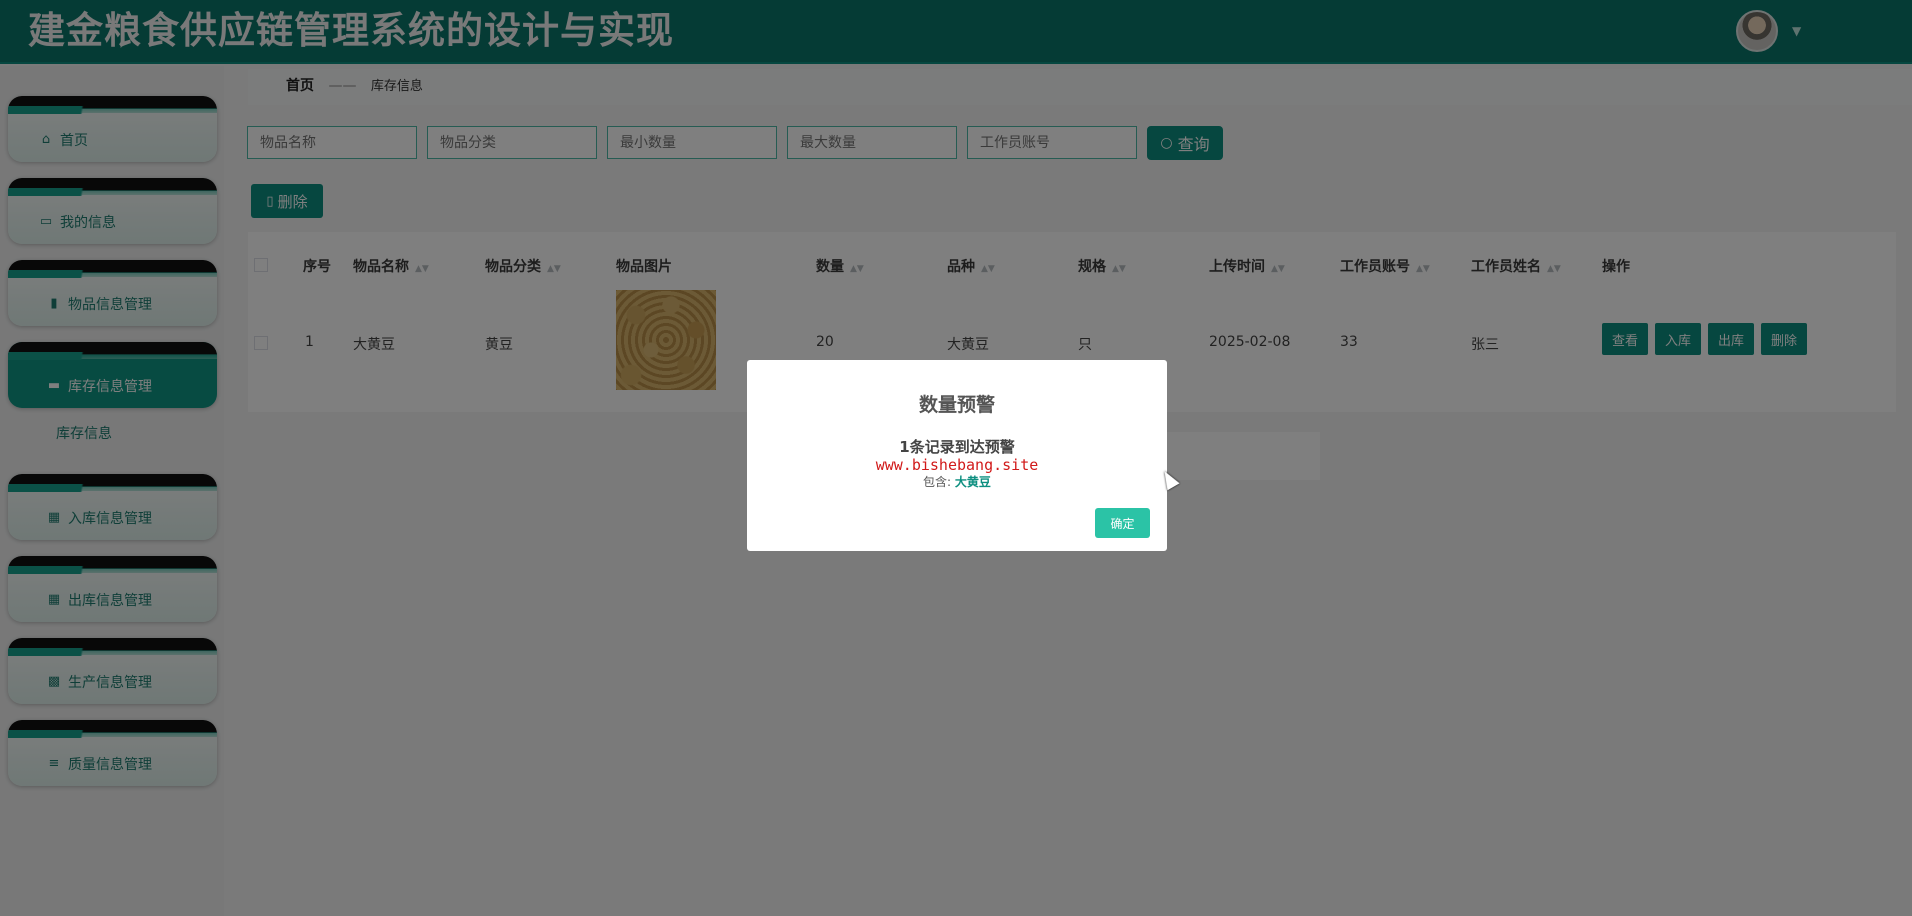 This screenshot has width=1912, height=916. What do you see at coordinates (957, 447) in the screenshot?
I see `dialog-message: 1条记录到达预警` at bounding box center [957, 447].